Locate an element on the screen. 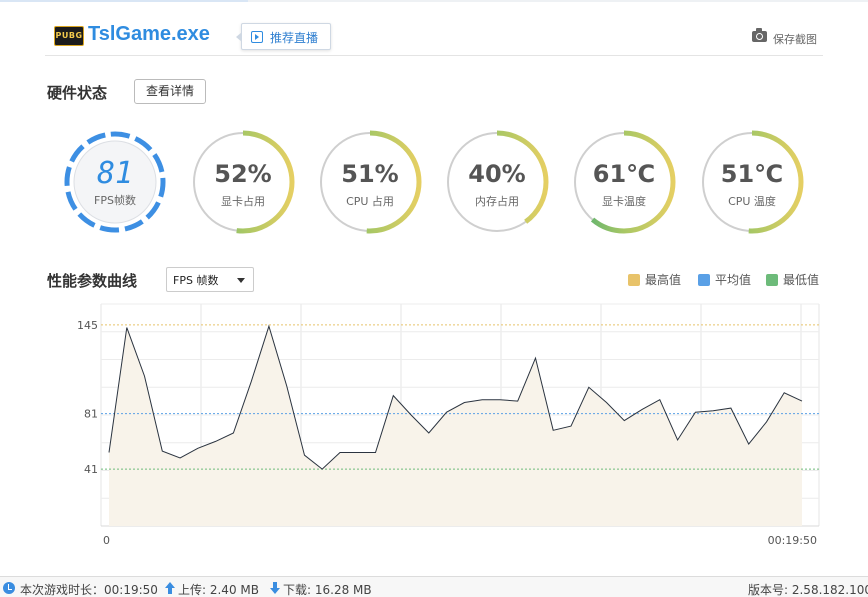  gpu-temp-value: 61℃ is located at coordinates (624, 174).